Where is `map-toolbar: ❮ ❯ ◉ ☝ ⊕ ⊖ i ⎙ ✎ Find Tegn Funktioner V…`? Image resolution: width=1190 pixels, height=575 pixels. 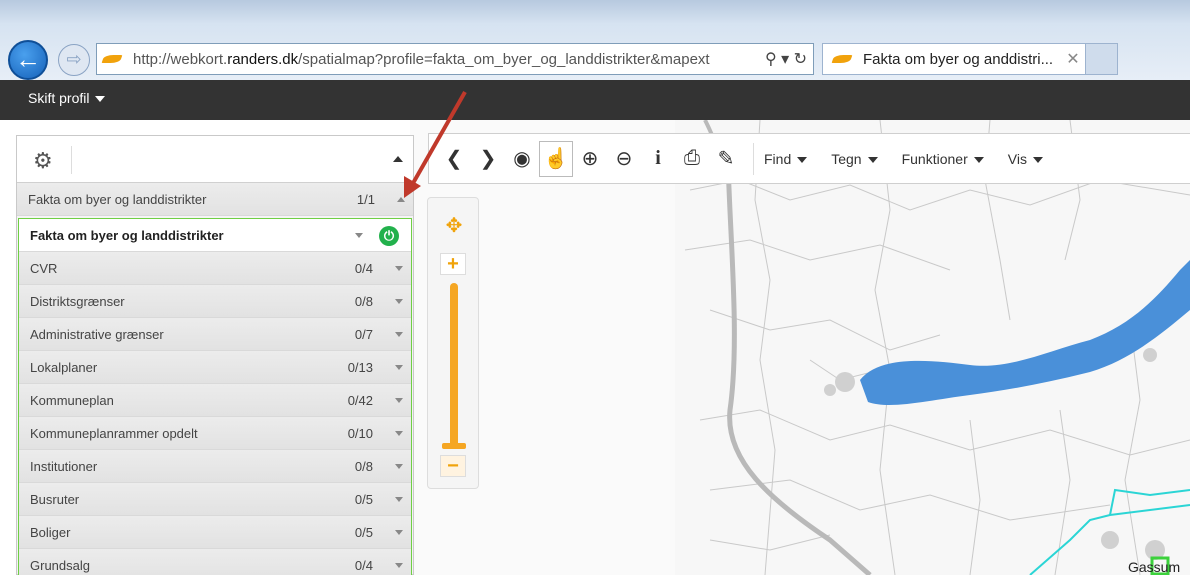
map-toolbar: ❮ ❯ ◉ ☝ ⊕ ⊖ i ⎙ ✎ Find Tegn Funktioner V… is located at coordinates (809, 158).